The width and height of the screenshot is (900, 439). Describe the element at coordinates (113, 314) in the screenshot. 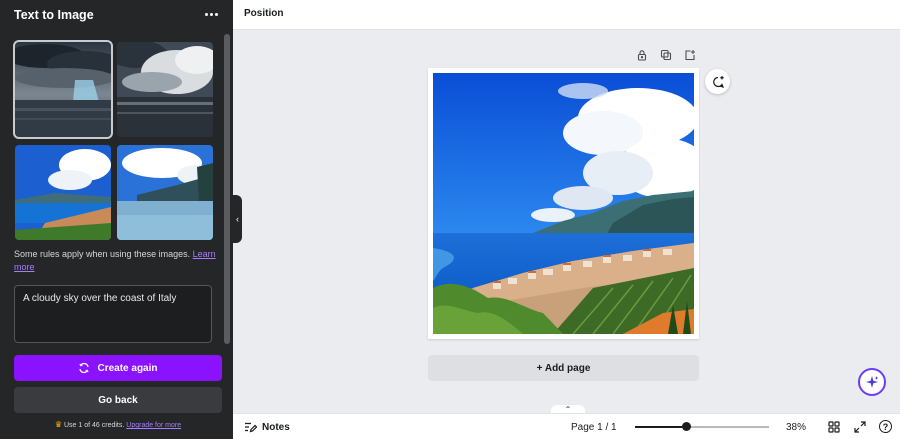

I see `prompt-input: A cloudy sky over the coast of Italy` at that location.